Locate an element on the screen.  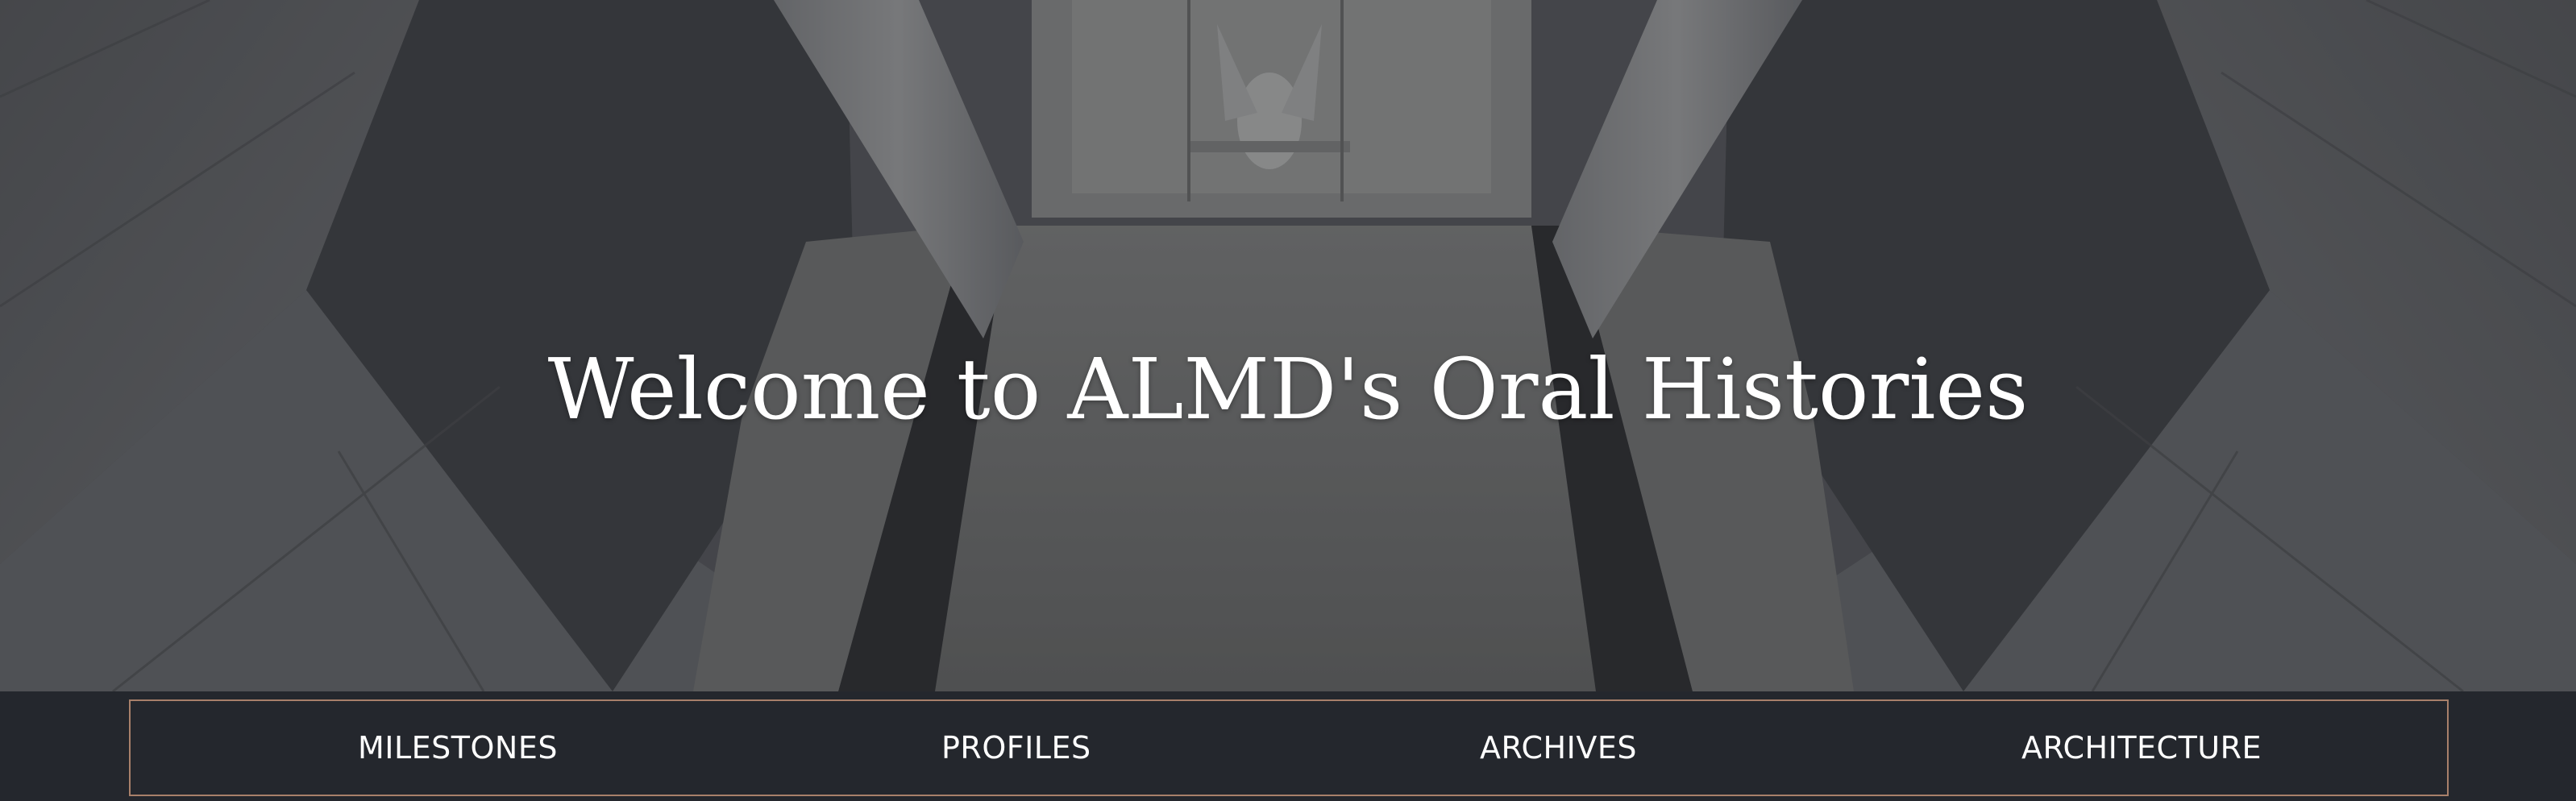
hero-title: Welcome to ALMD's Oral Histories is located at coordinates (1288, 389).